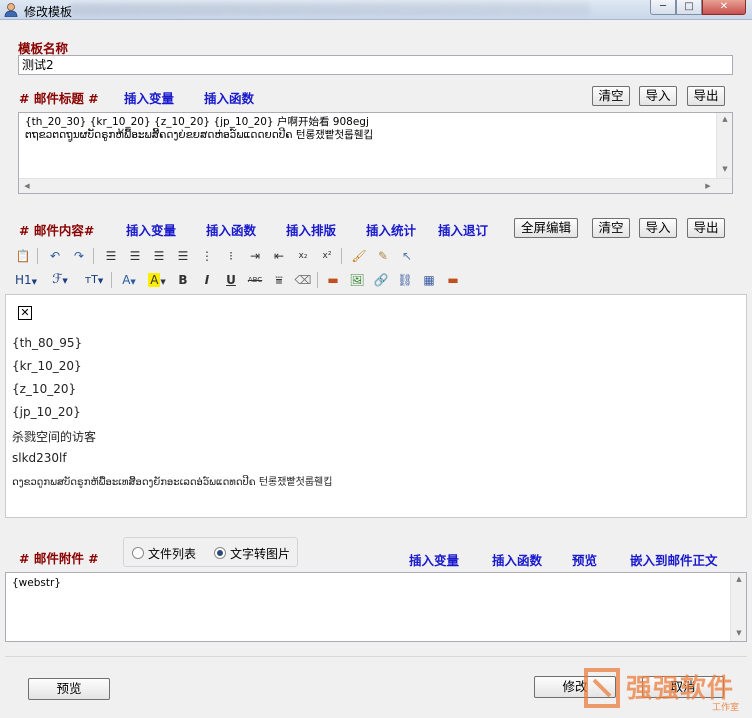 This screenshot has width=752, height=718. I want to click on attachment-textarea: {webstr} ▲ ▼, so click(376, 607).